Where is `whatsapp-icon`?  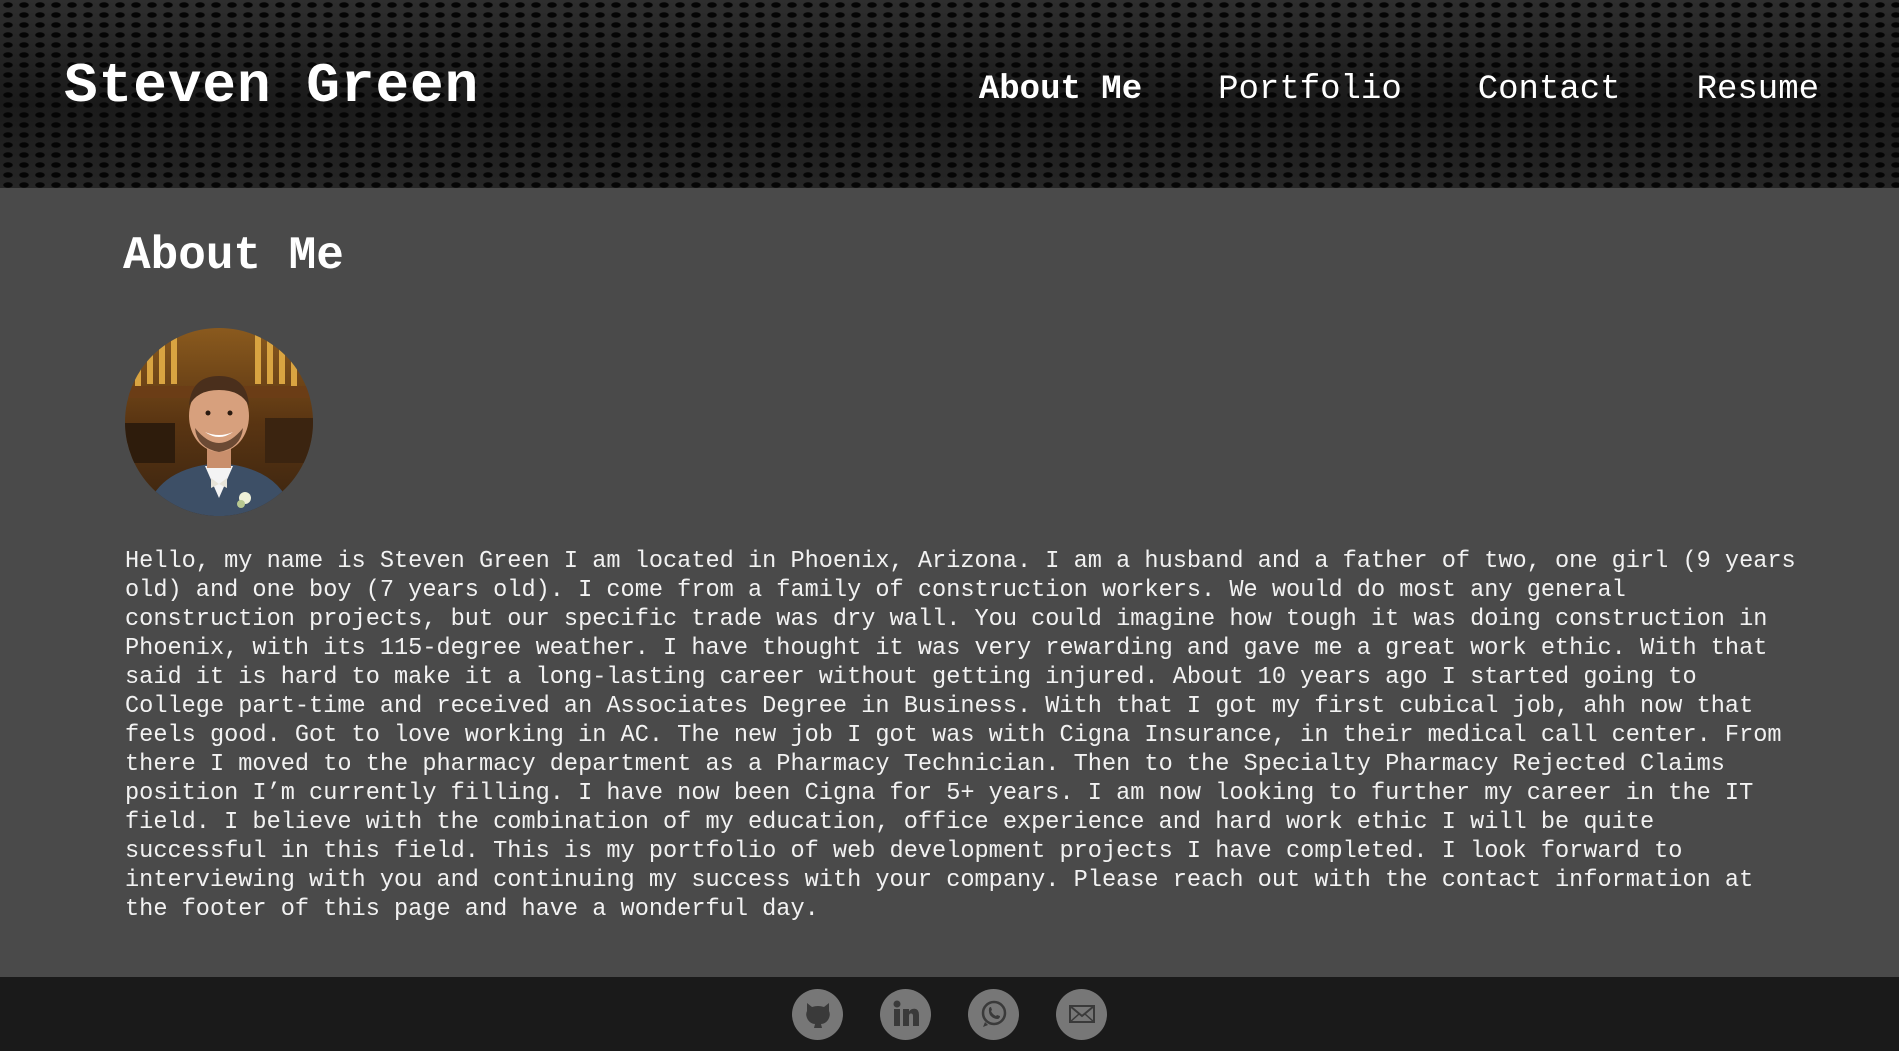 whatsapp-icon is located at coordinates (993, 1013).